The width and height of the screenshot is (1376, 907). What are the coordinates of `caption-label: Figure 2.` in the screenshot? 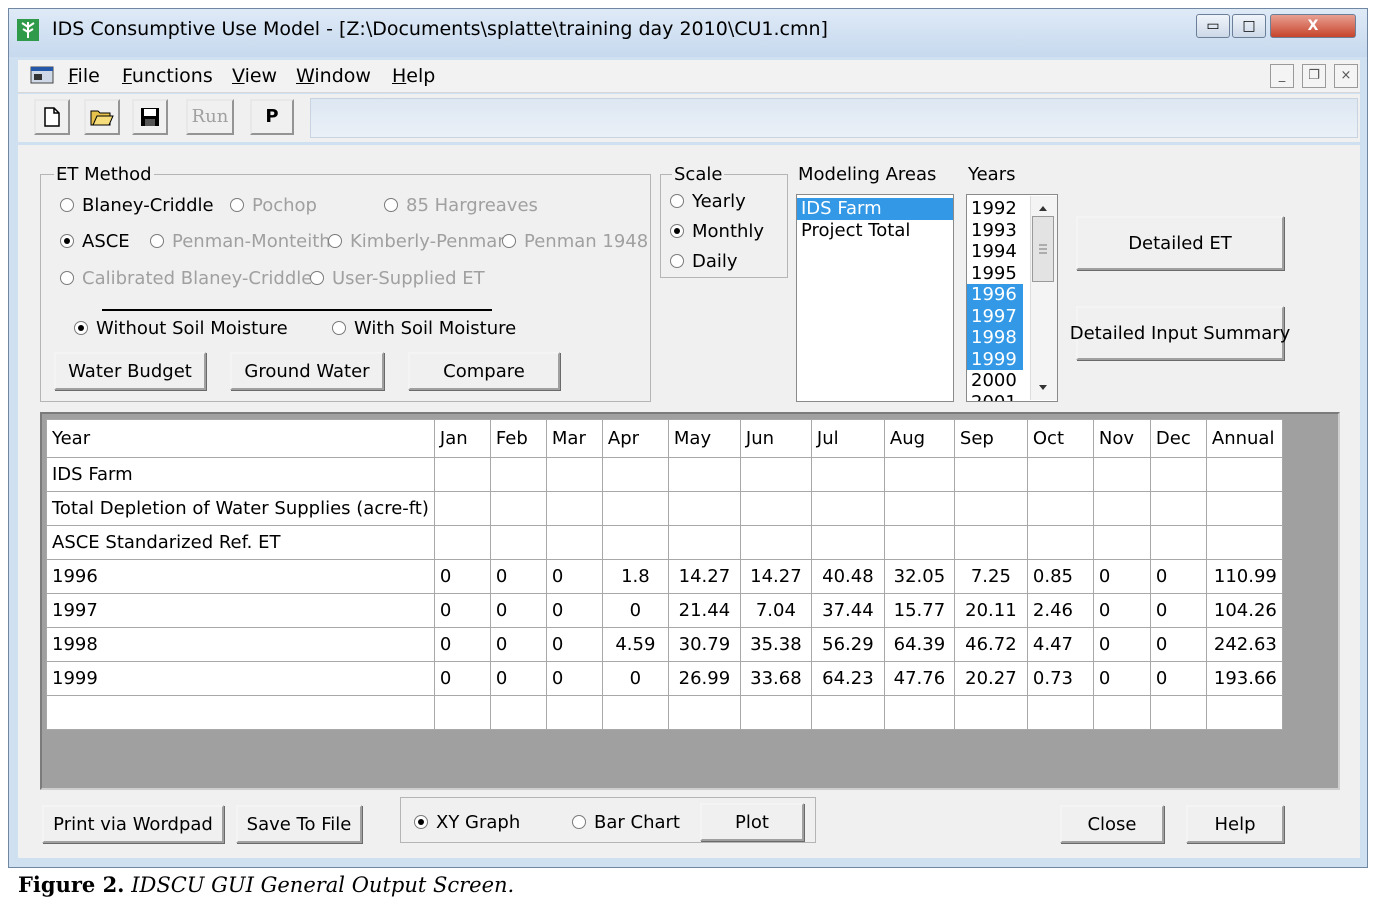 It's located at (71, 884).